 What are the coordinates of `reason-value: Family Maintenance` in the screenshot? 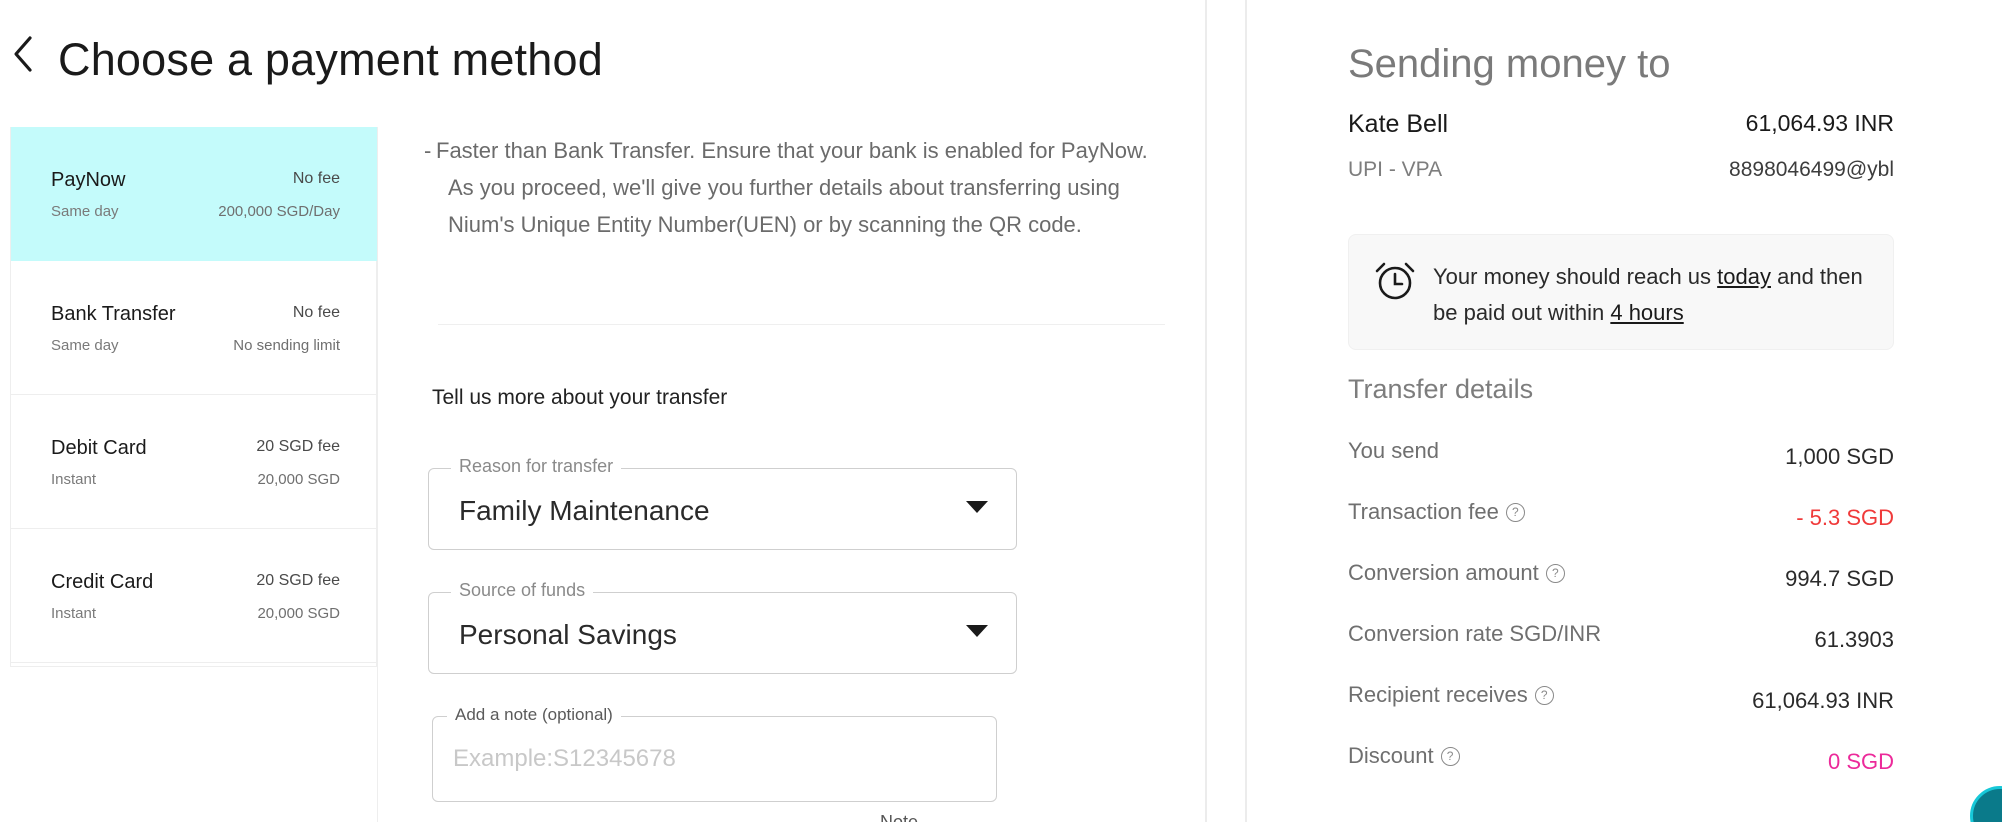 It's located at (584, 510).